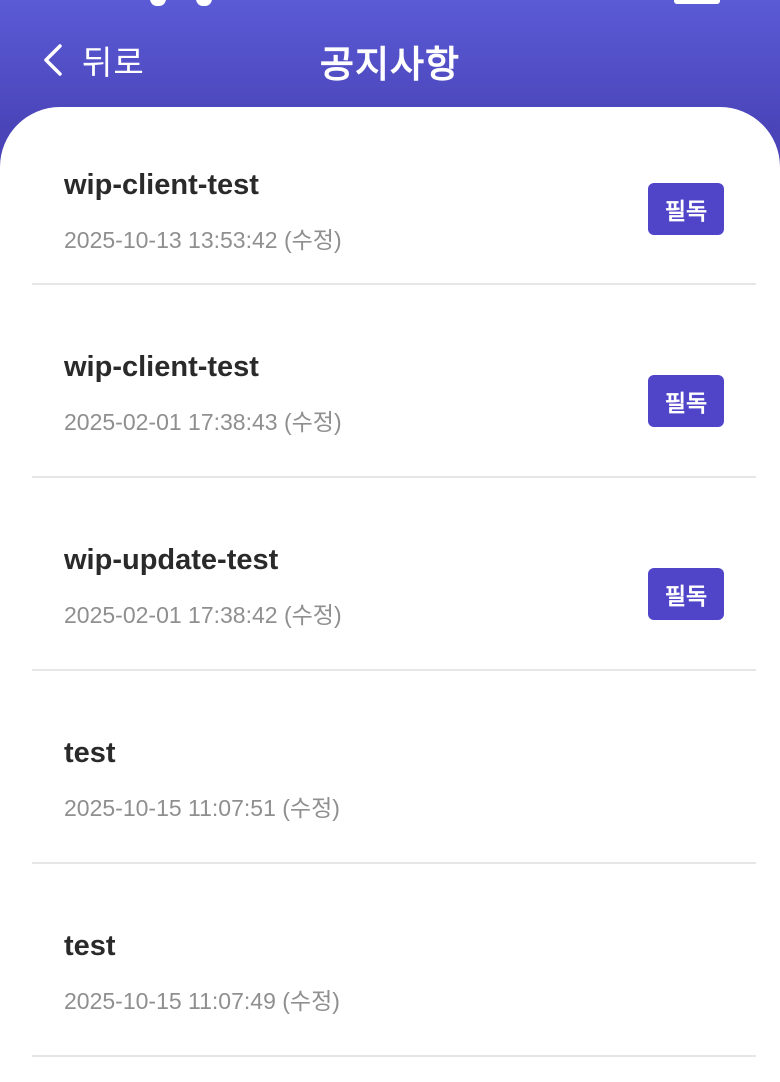  What do you see at coordinates (202, 1001) in the screenshot?
I see `notice-date: 2025-10-15 11:07:49 (수정)` at bounding box center [202, 1001].